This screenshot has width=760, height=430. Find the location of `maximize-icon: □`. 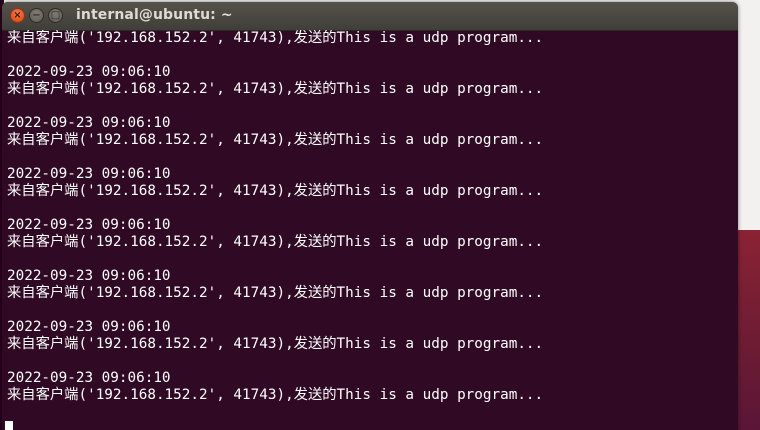

maximize-icon: □ is located at coordinates (55, 15).